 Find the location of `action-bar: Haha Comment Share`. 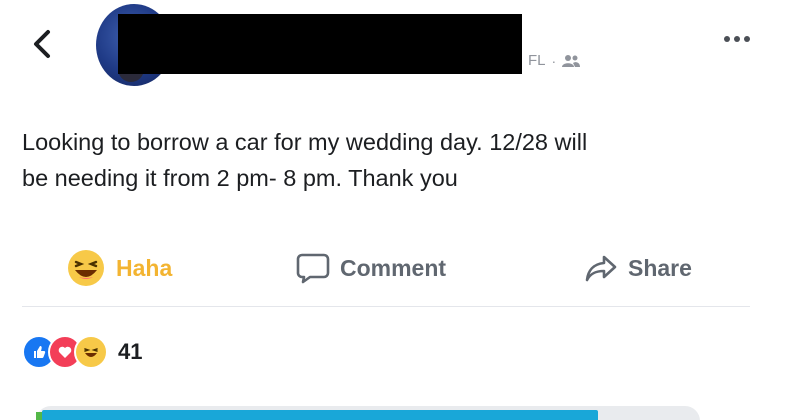

action-bar: Haha Comment Share is located at coordinates (400, 268).